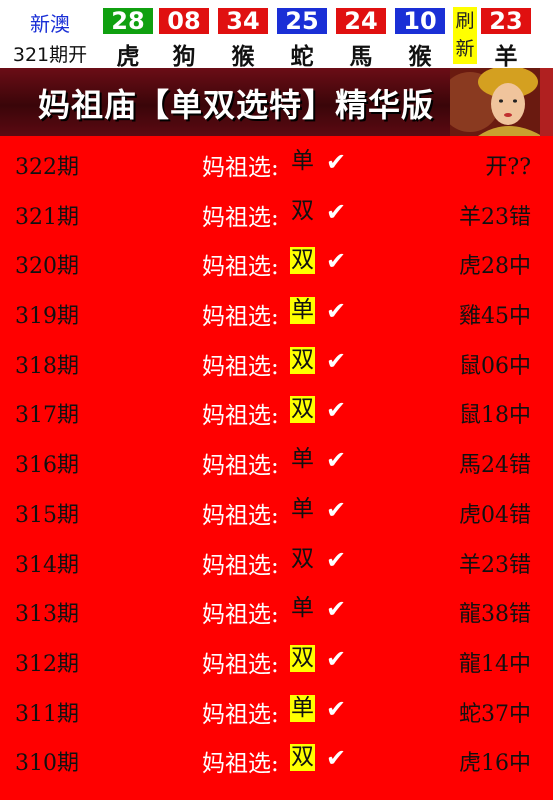  What do you see at coordinates (236, 105) in the screenshot?
I see `banner-title: 妈祖庙【单双选特】精华版` at bounding box center [236, 105].